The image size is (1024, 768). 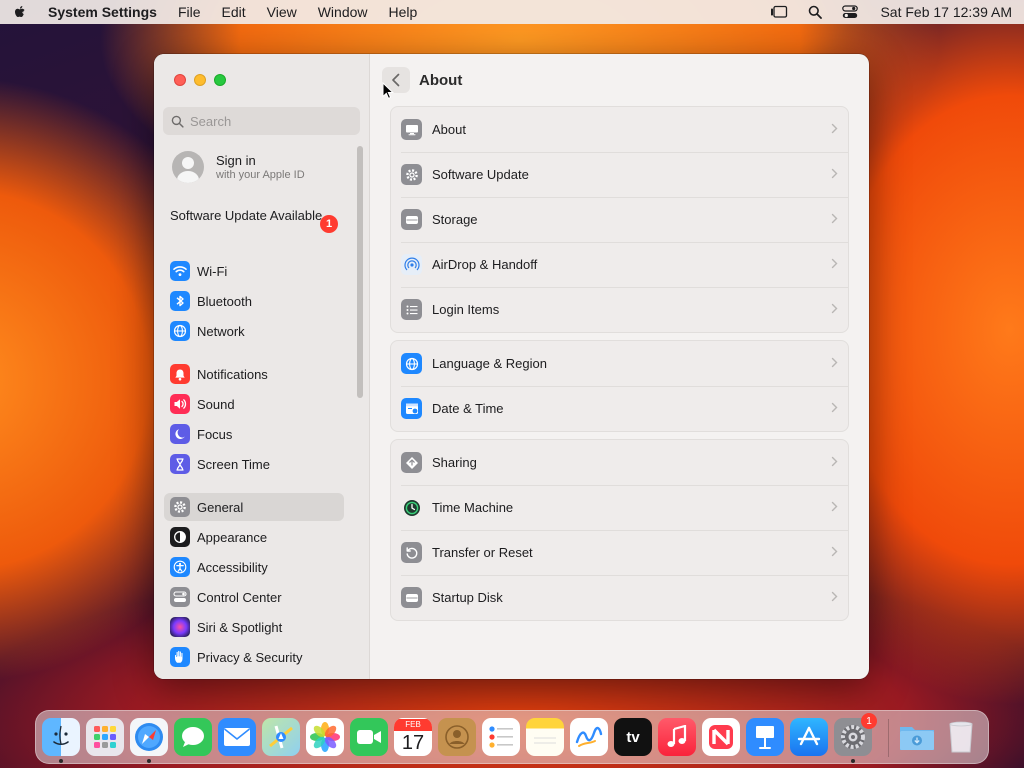 I want to click on sidebar-item-privacy-security: Privacy & Security, so click(x=254, y=657).